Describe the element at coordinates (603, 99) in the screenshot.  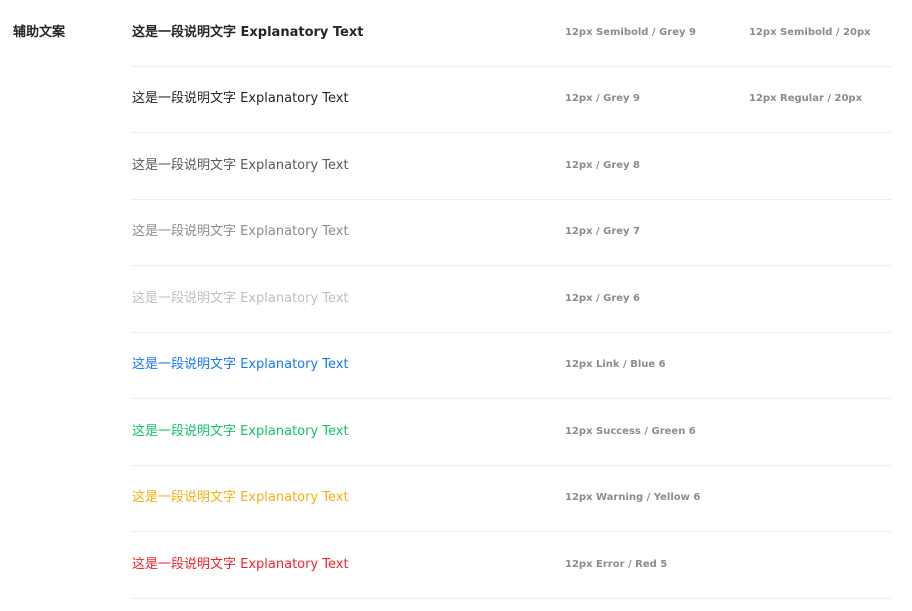
I see `color-spec: 12px / Grey 9` at that location.